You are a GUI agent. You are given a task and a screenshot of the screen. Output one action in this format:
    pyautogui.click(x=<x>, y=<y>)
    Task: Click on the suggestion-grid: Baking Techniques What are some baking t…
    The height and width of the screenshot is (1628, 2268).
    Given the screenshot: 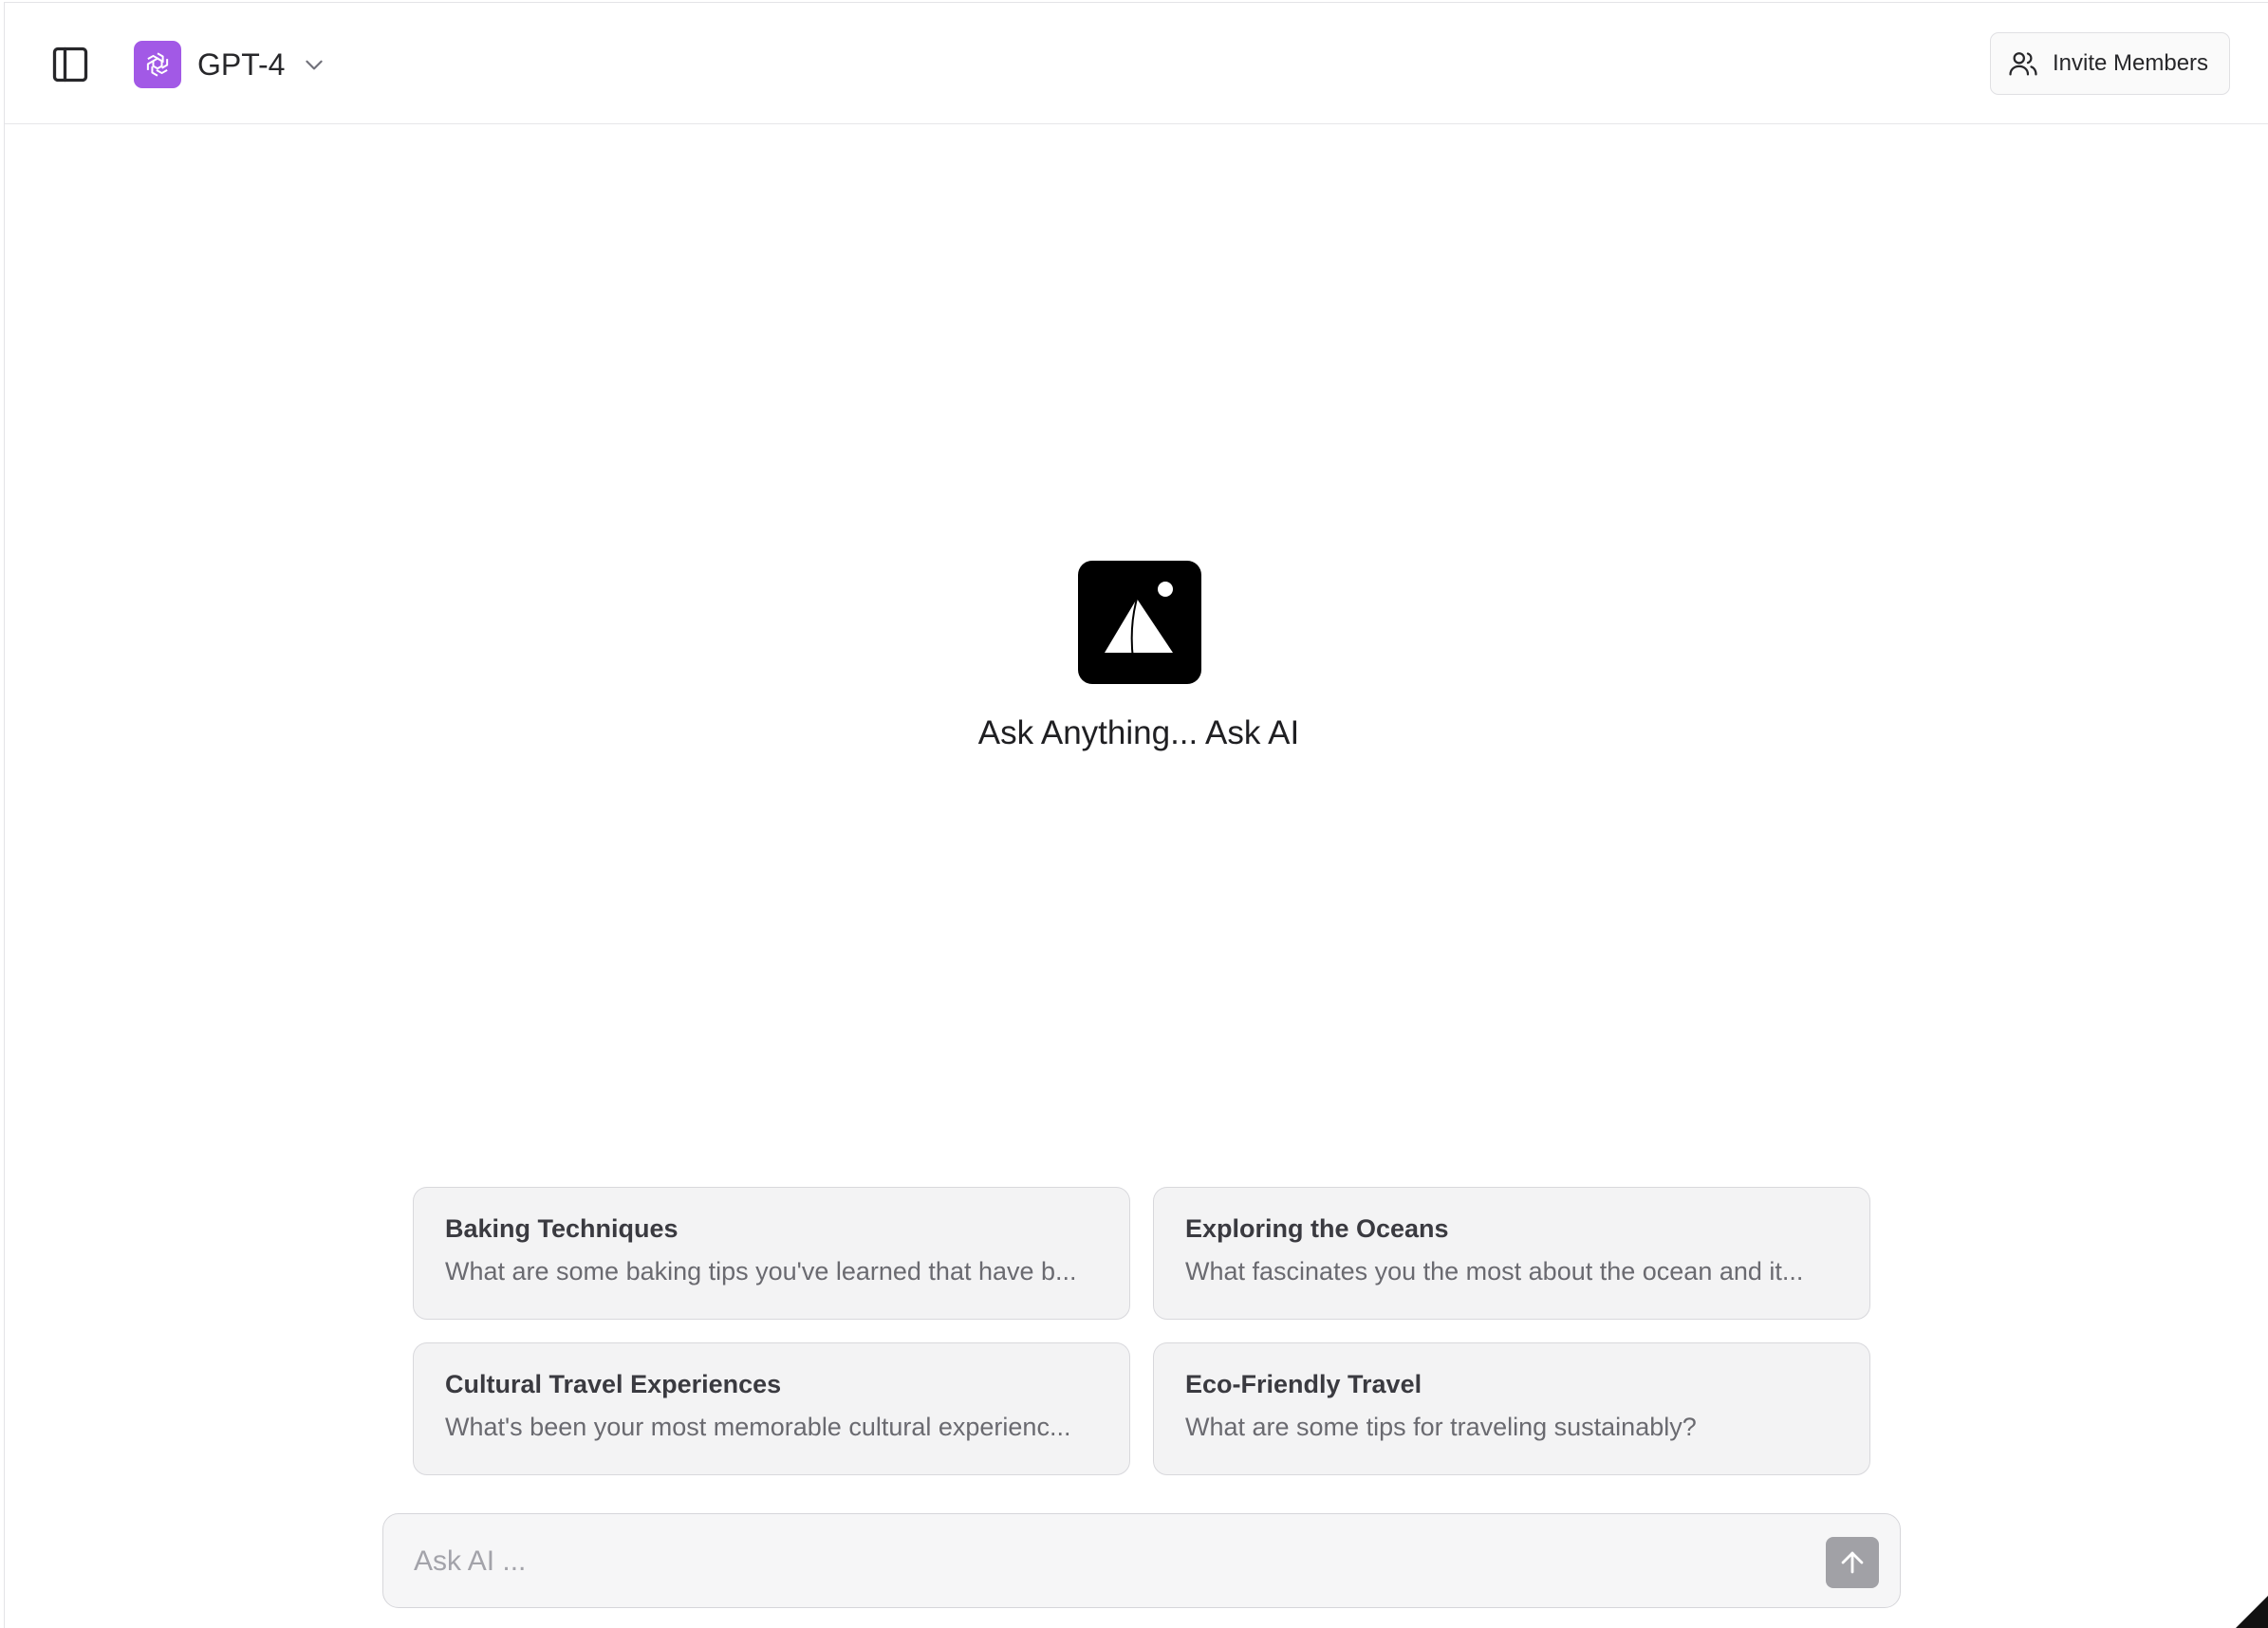 What is the action you would take?
    pyautogui.click(x=1141, y=1331)
    